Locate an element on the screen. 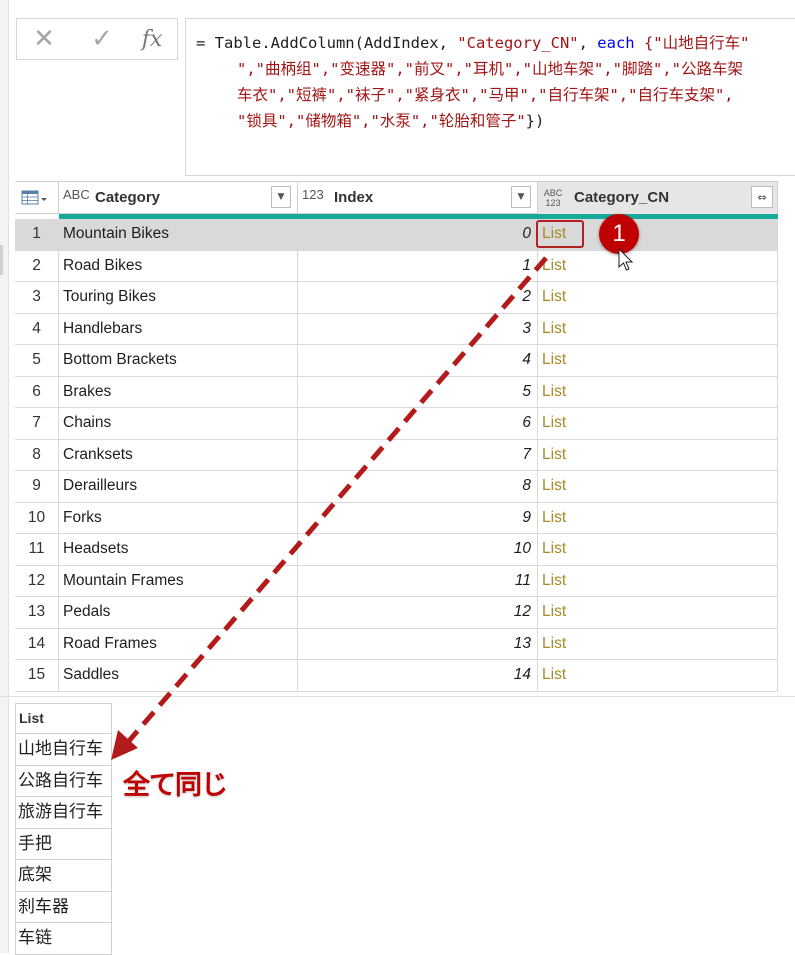  left-gutter is located at coordinates (4, 476).